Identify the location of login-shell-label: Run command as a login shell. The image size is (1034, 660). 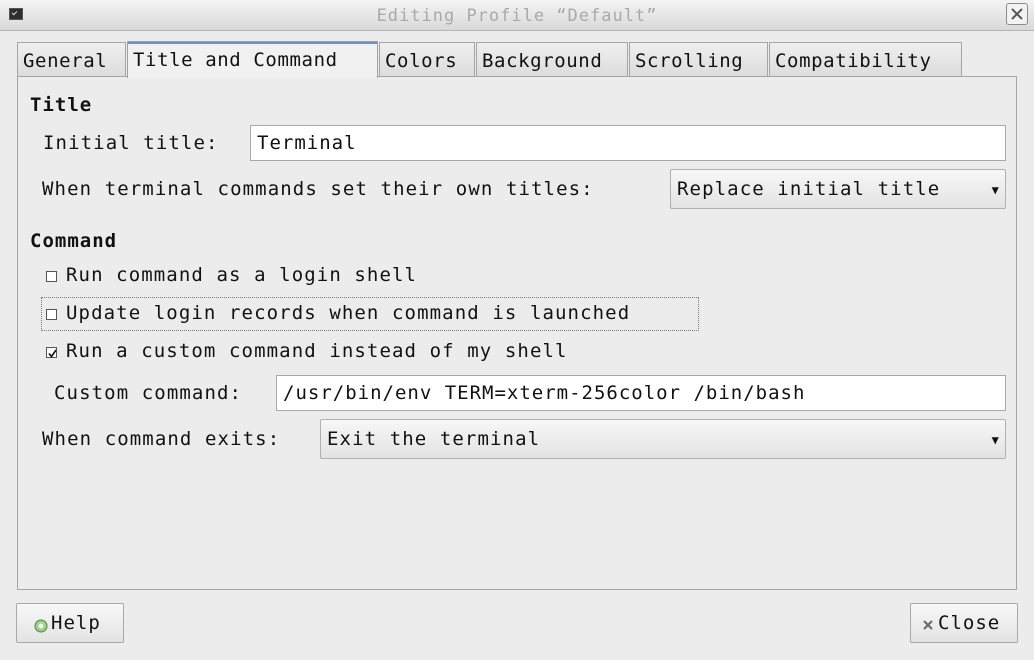
(242, 275).